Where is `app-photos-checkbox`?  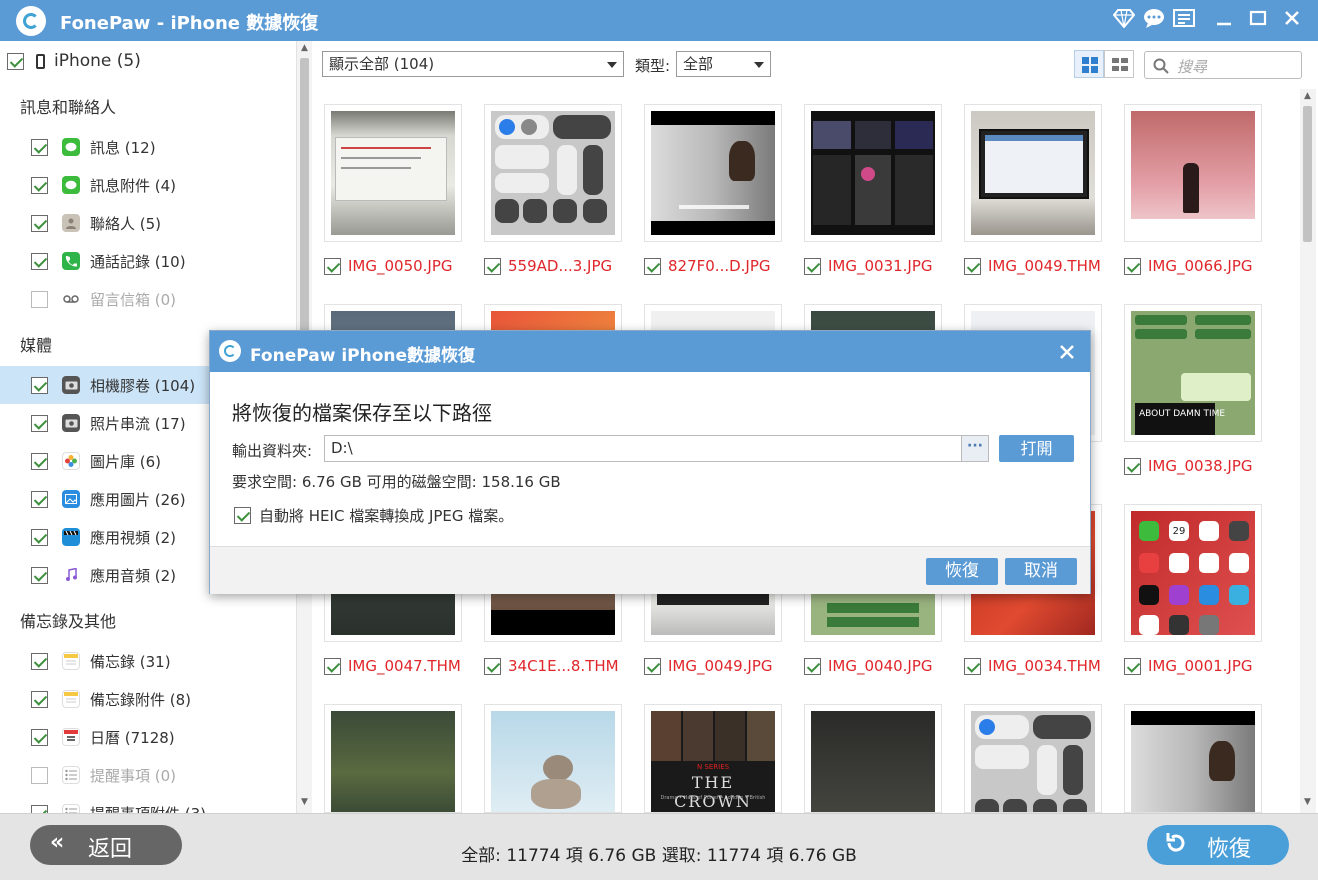 app-photos-checkbox is located at coordinates (39, 499).